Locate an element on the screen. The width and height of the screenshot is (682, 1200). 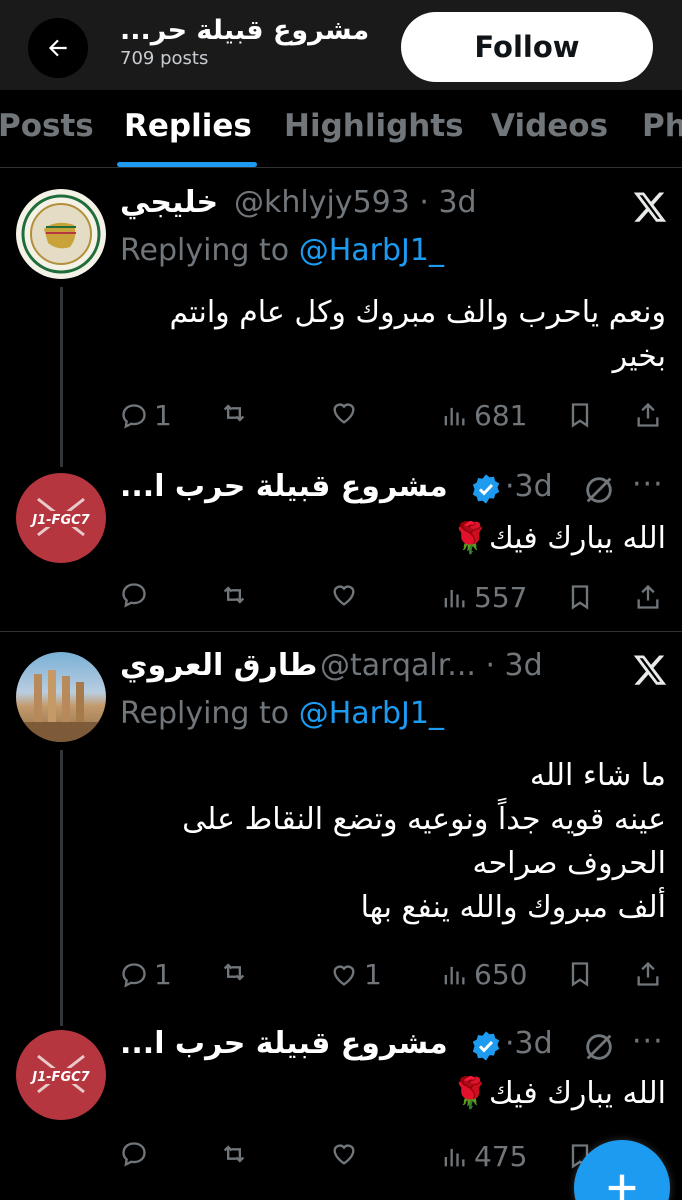
post-header: خليجي @khlyjy593 · 3d is located at coordinates (395, 206).